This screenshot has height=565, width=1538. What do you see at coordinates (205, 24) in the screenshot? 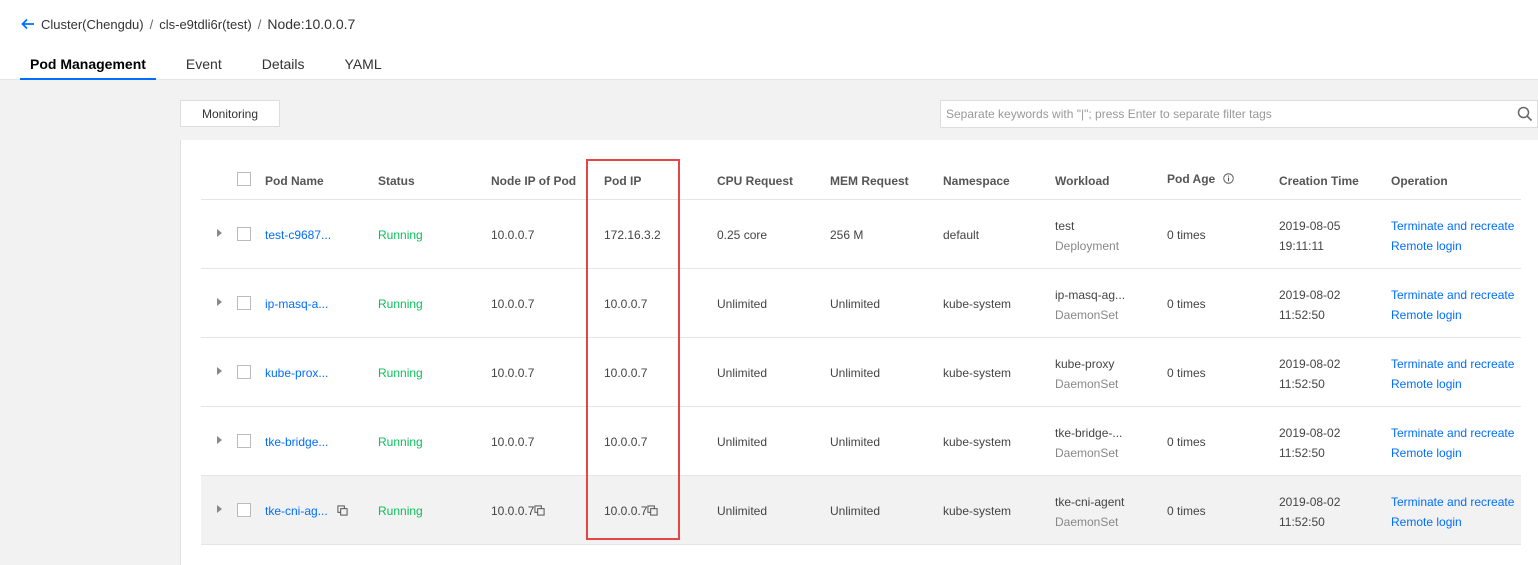
I see `breadcrumb-cluster-id: cls-e9tdli6r(test)` at bounding box center [205, 24].